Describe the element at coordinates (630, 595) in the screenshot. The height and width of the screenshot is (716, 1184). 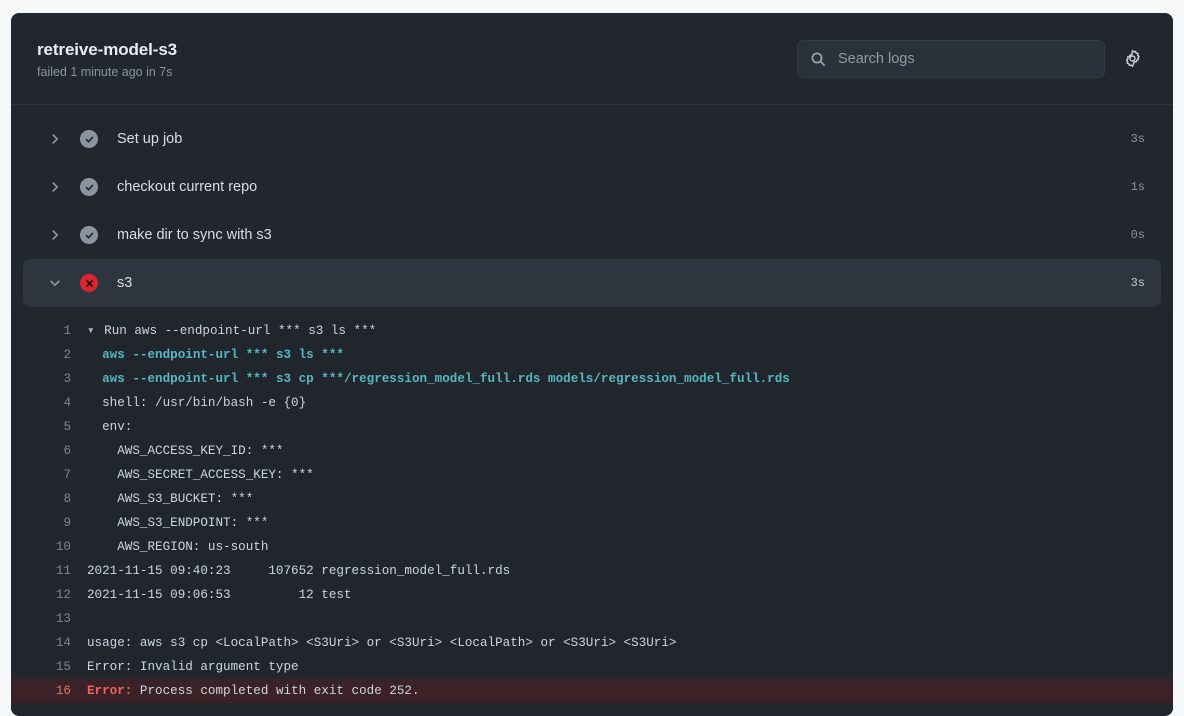
I see `log-line-content: 2021-11-15 09:06:53 12 test` at that location.